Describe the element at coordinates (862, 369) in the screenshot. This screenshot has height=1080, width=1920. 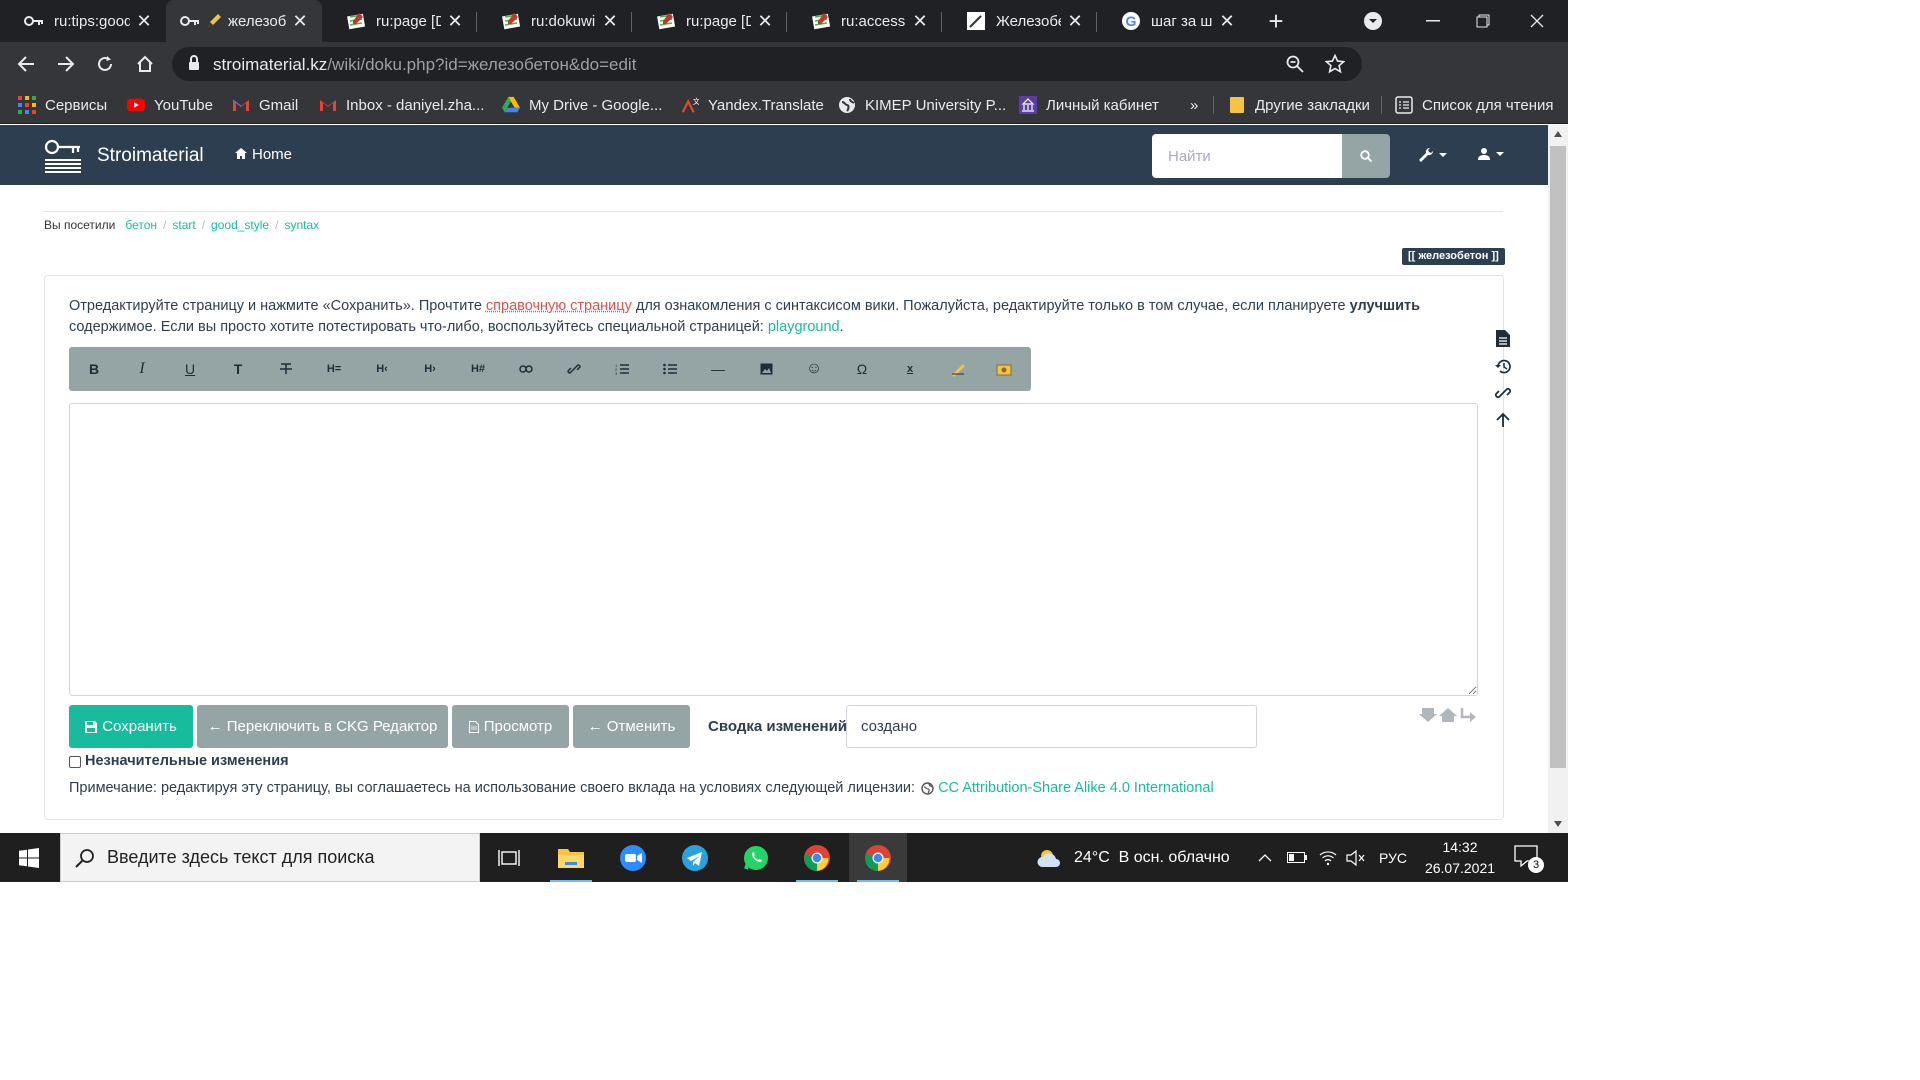
I see `special-chars-button: Ω` at that location.